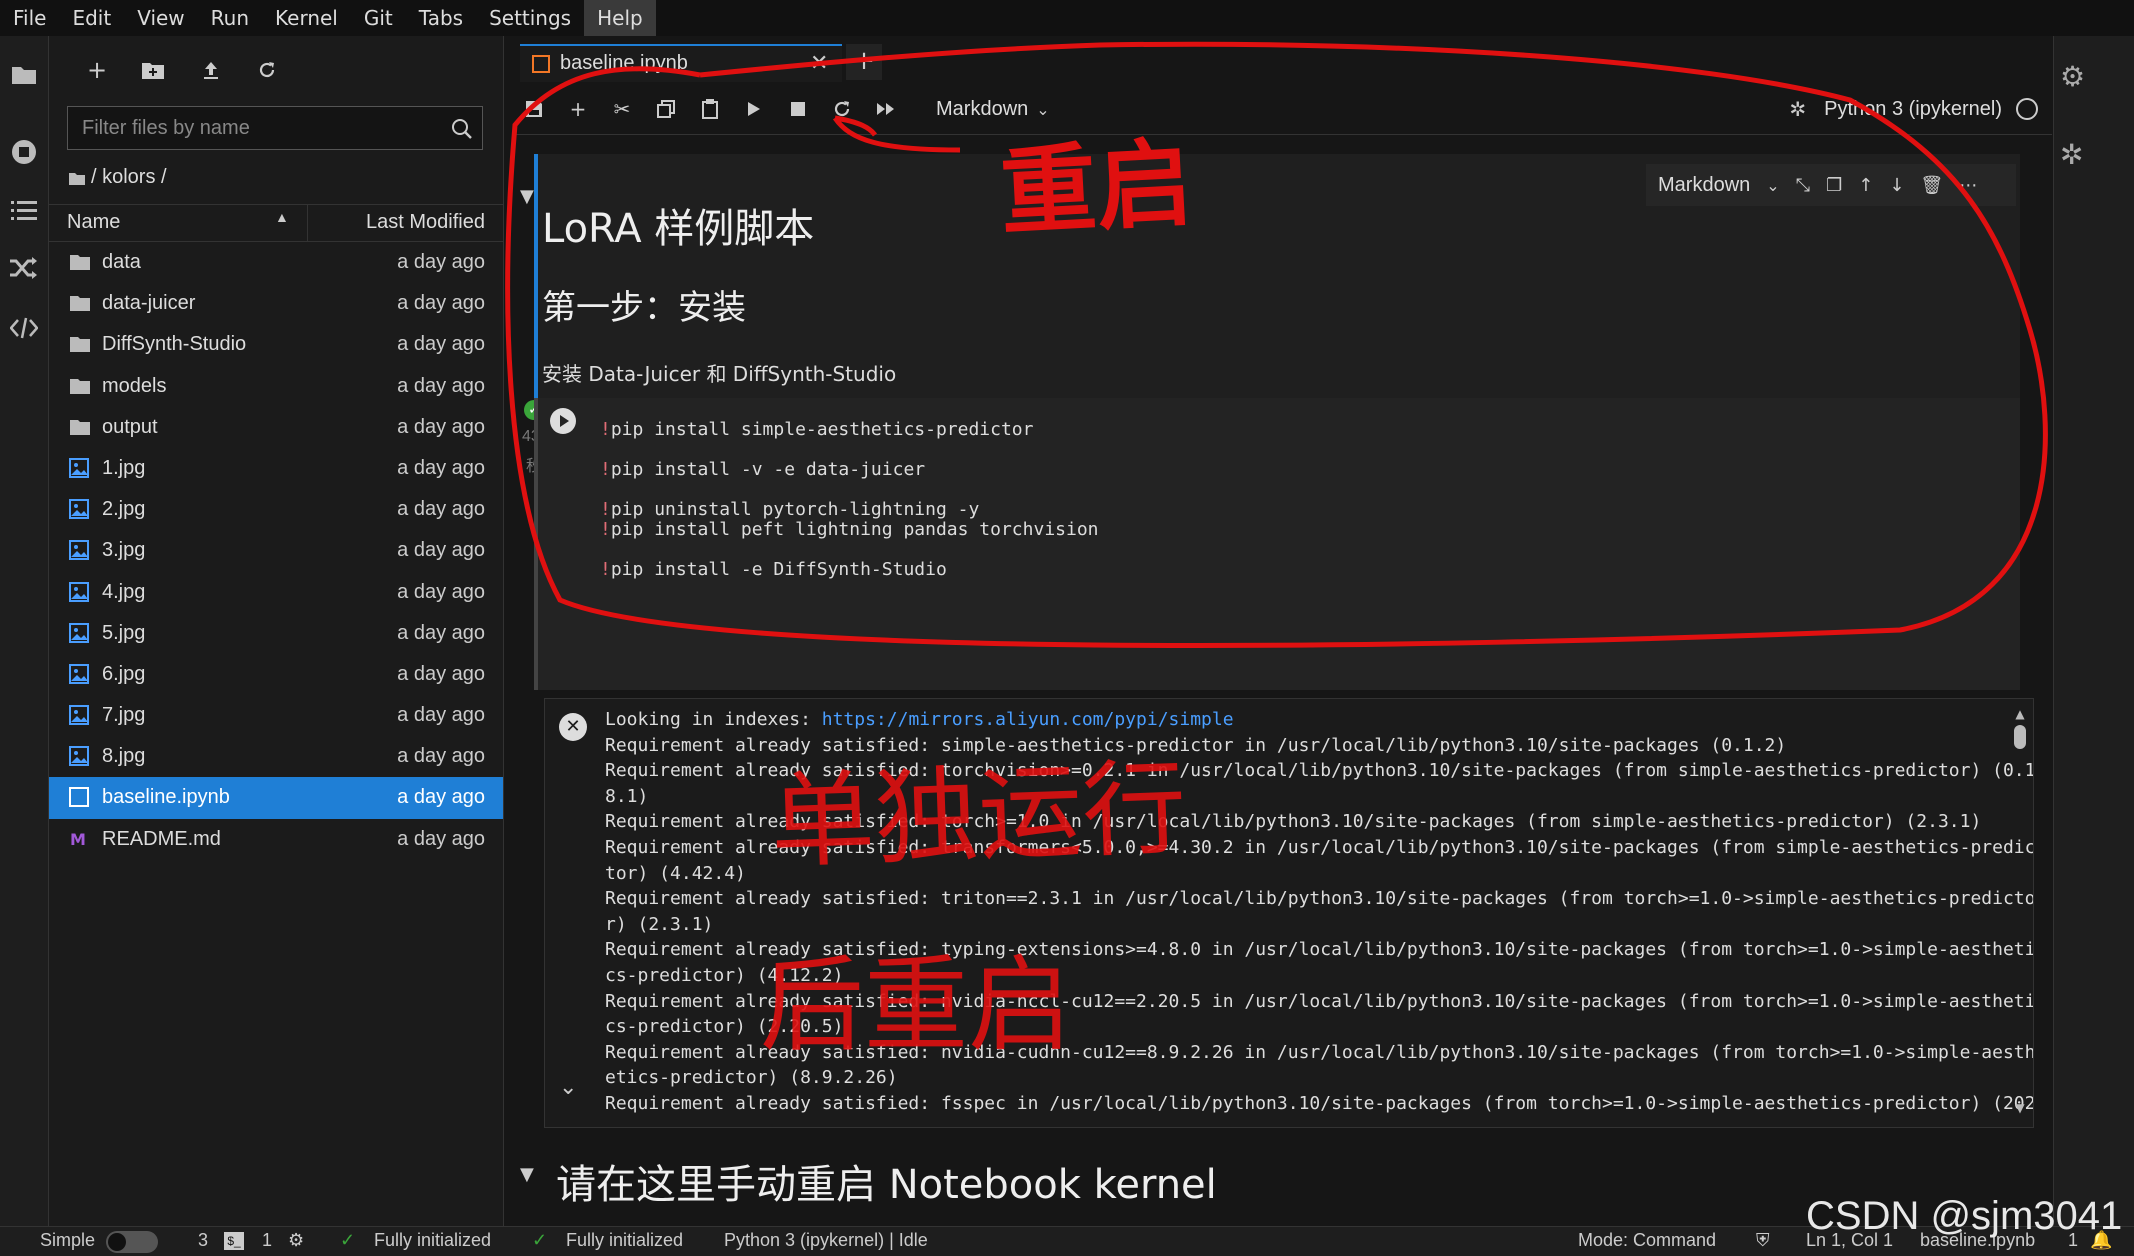 Image resolution: width=2134 pixels, height=1256 pixels. What do you see at coordinates (1797, 109) in the screenshot?
I see `bug-icon: ✲` at bounding box center [1797, 109].